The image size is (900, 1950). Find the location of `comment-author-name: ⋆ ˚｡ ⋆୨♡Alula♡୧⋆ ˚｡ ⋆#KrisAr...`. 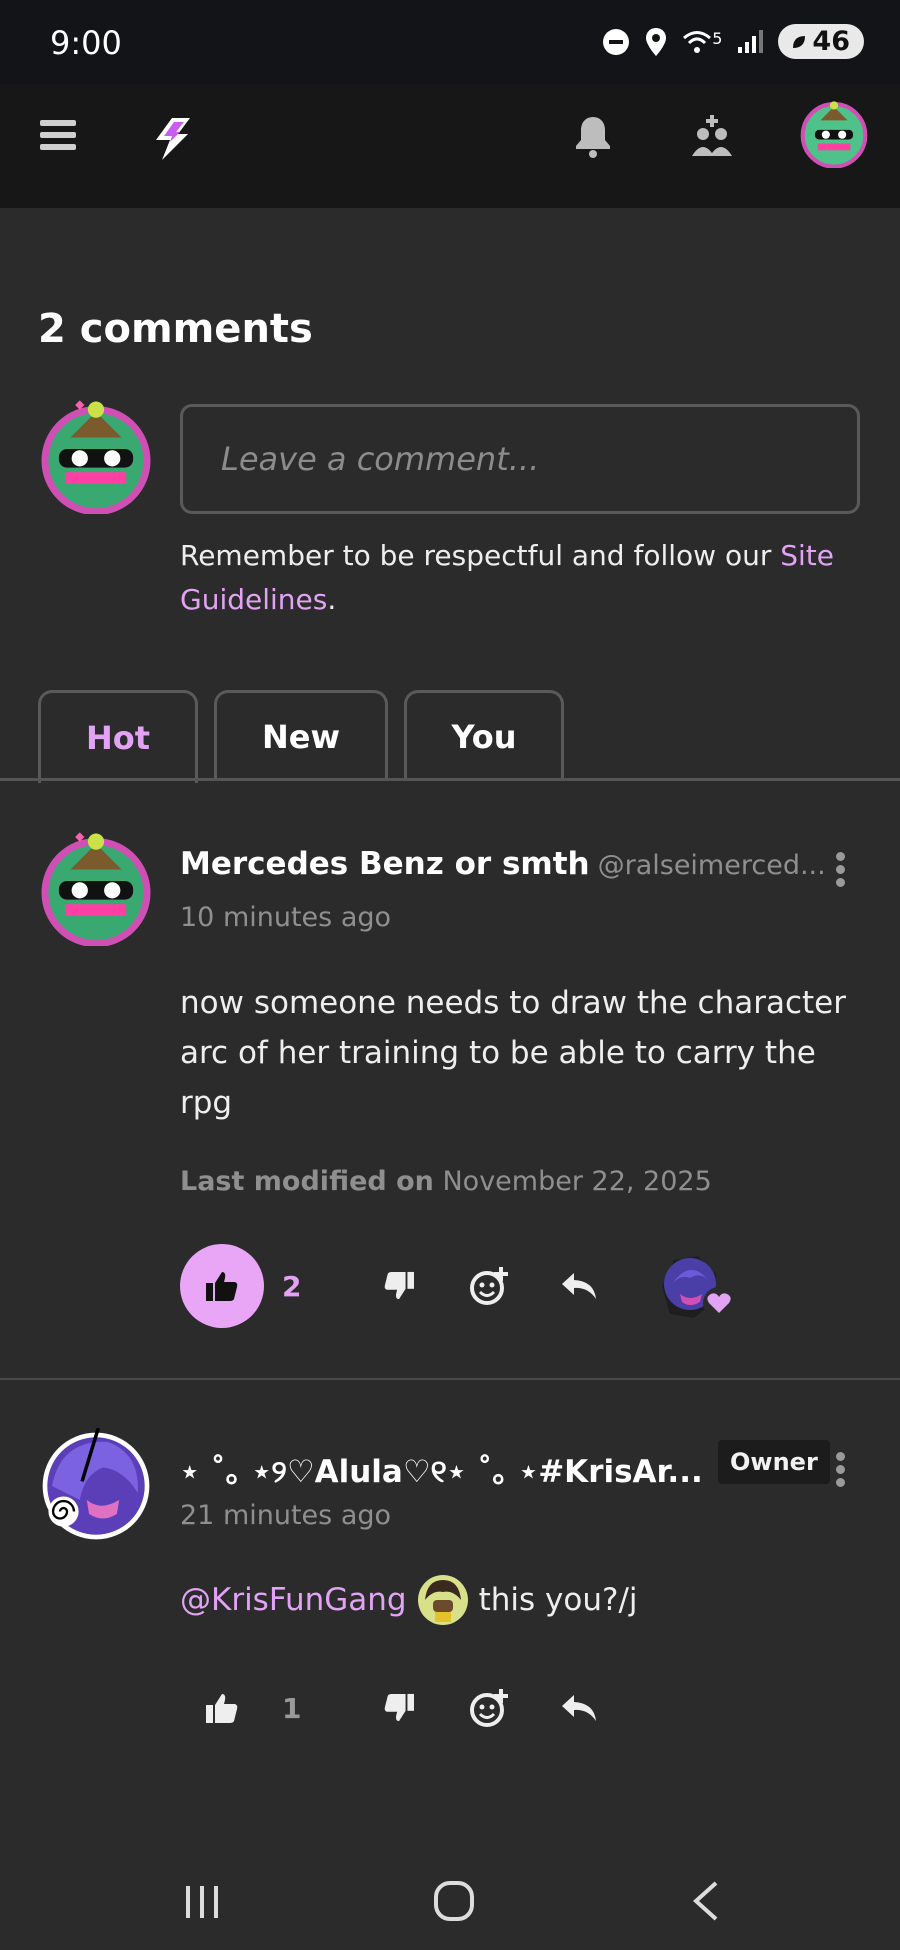

comment-author-name: ⋆ ˚｡ ⋆୨♡Alula♡୧⋆ ˚｡ ⋆#KrisAr... is located at coordinates (441, 1472).